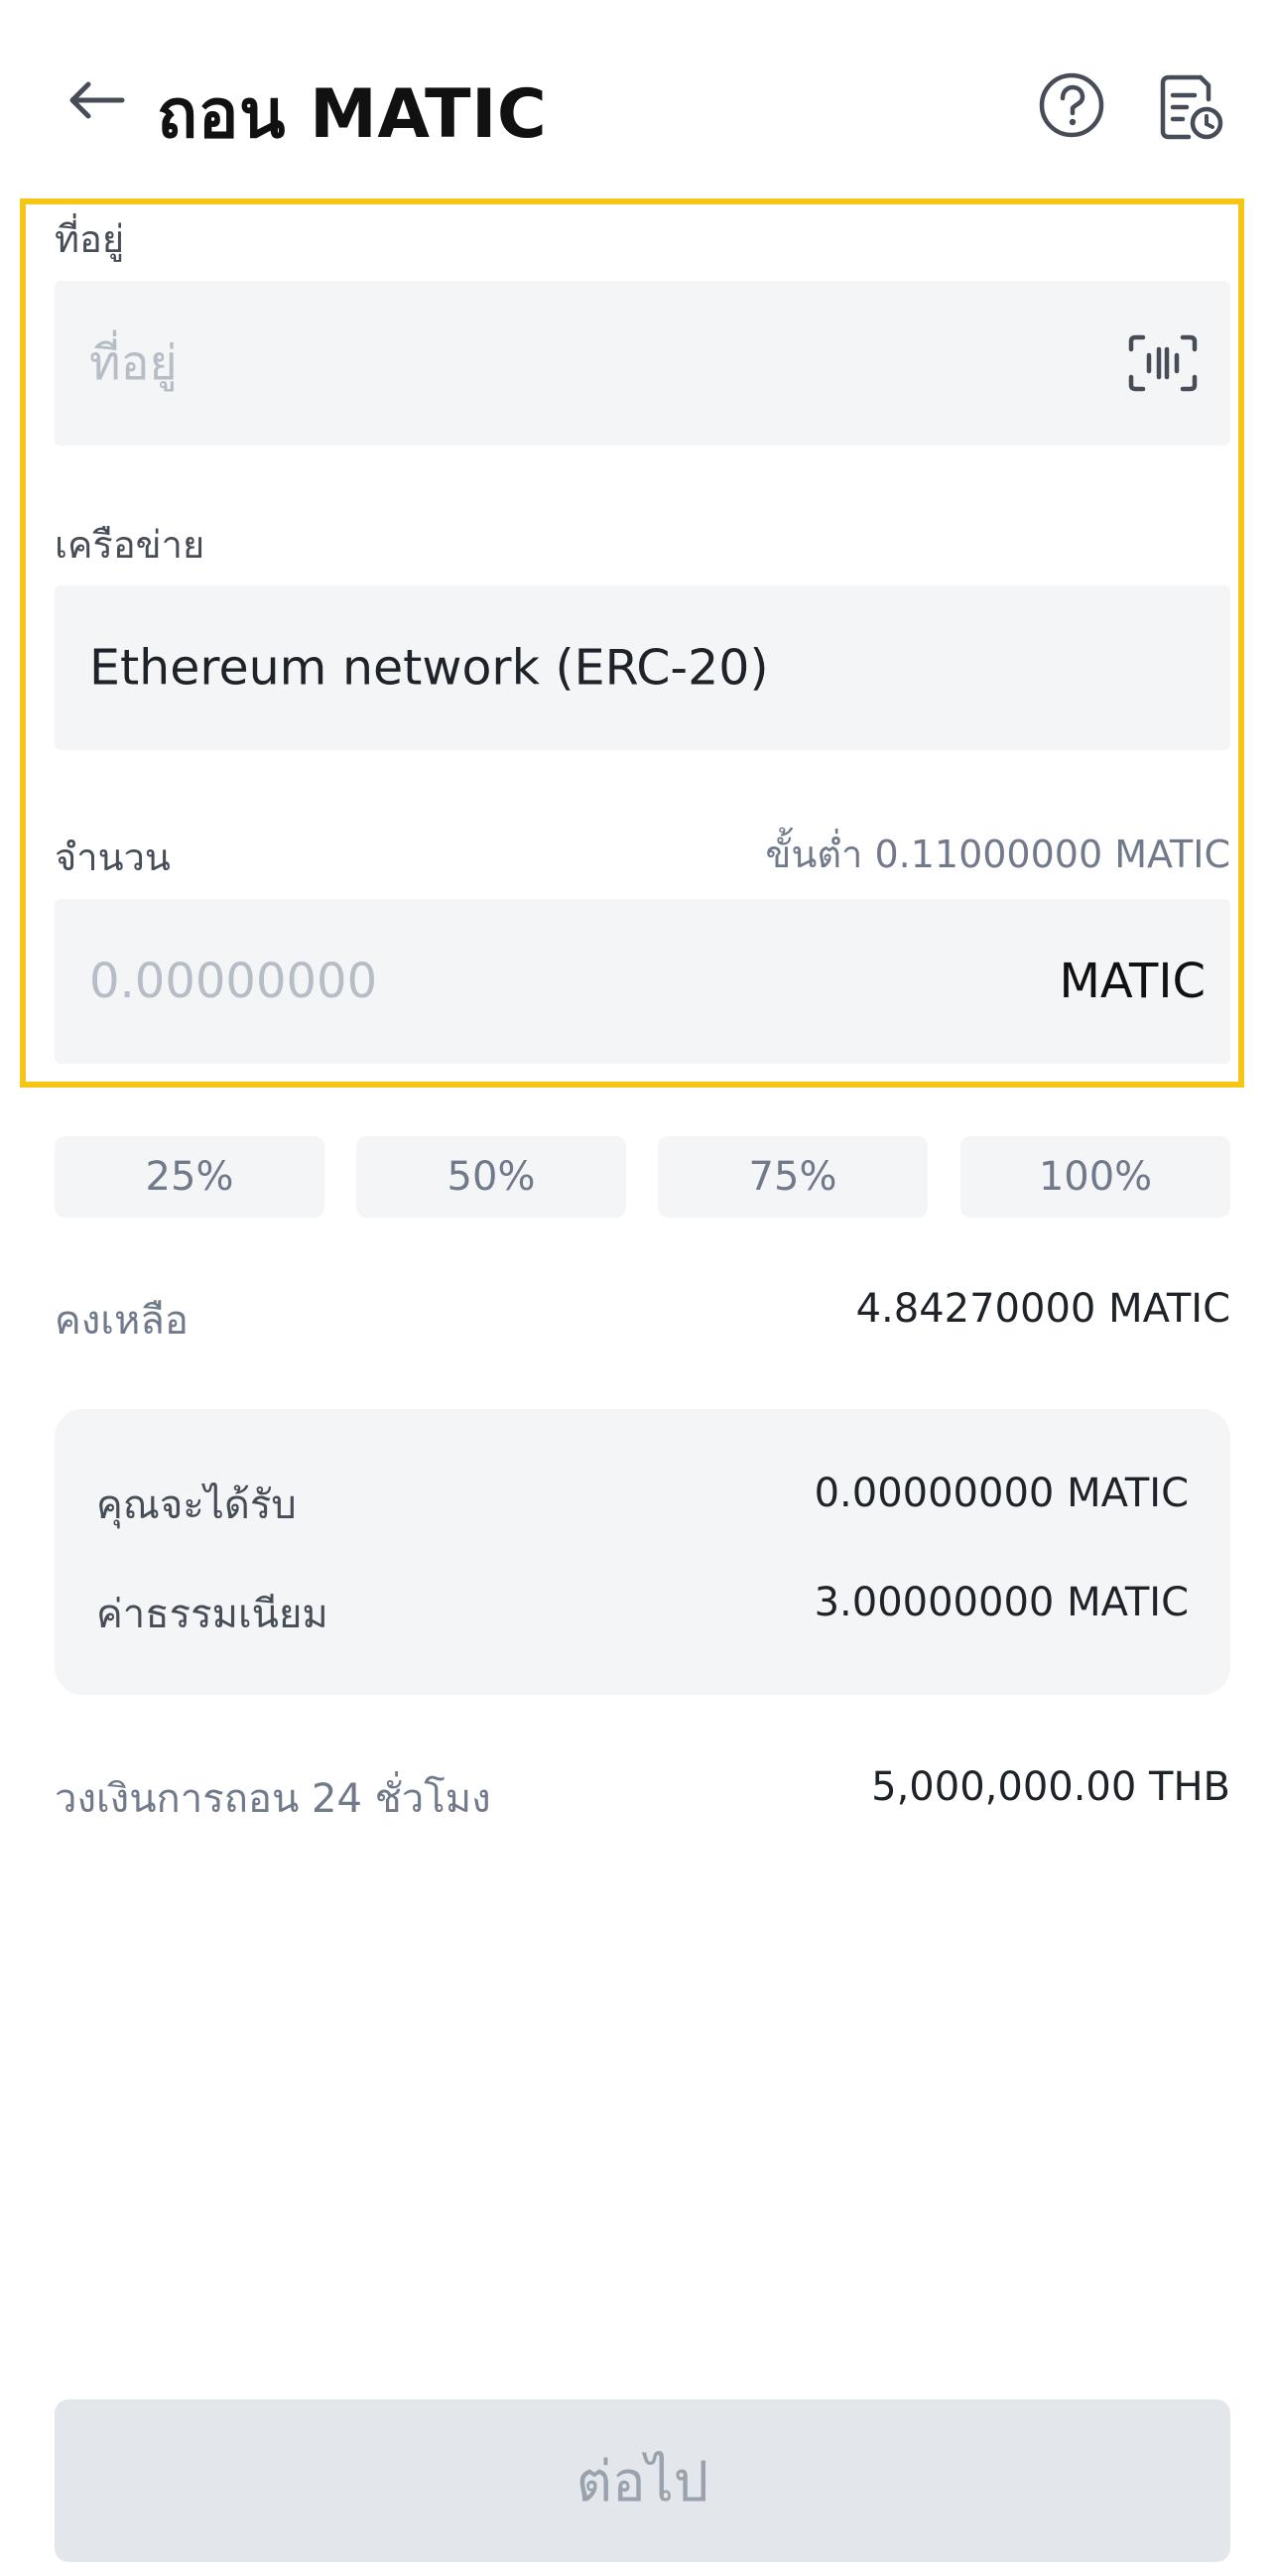 This screenshot has height=2576, width=1274. I want to click on history-button, so click(1190, 105).